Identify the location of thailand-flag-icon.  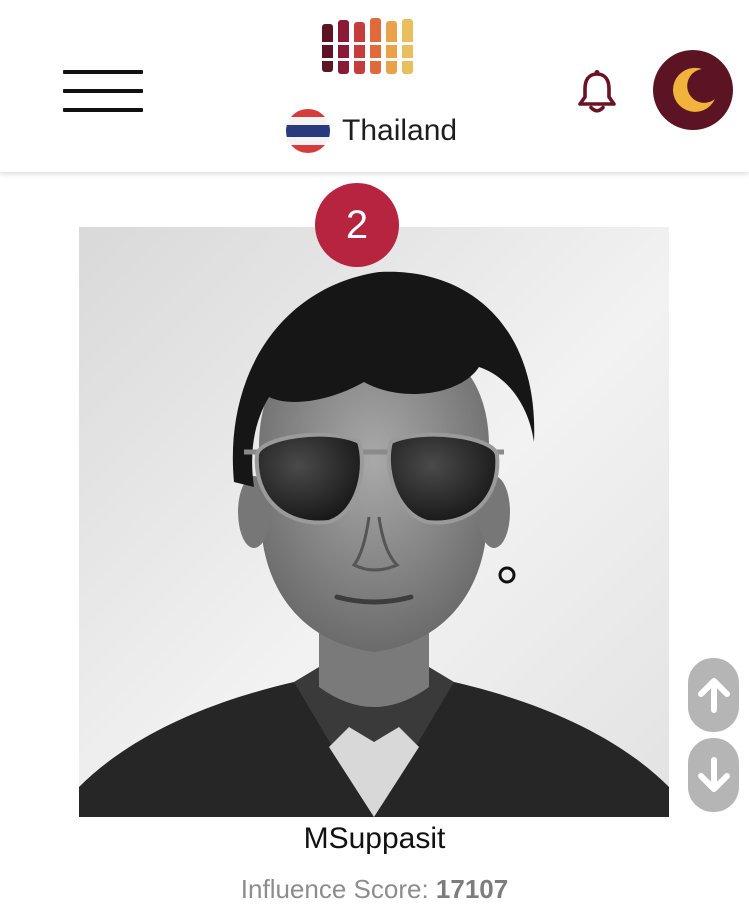
(308, 131).